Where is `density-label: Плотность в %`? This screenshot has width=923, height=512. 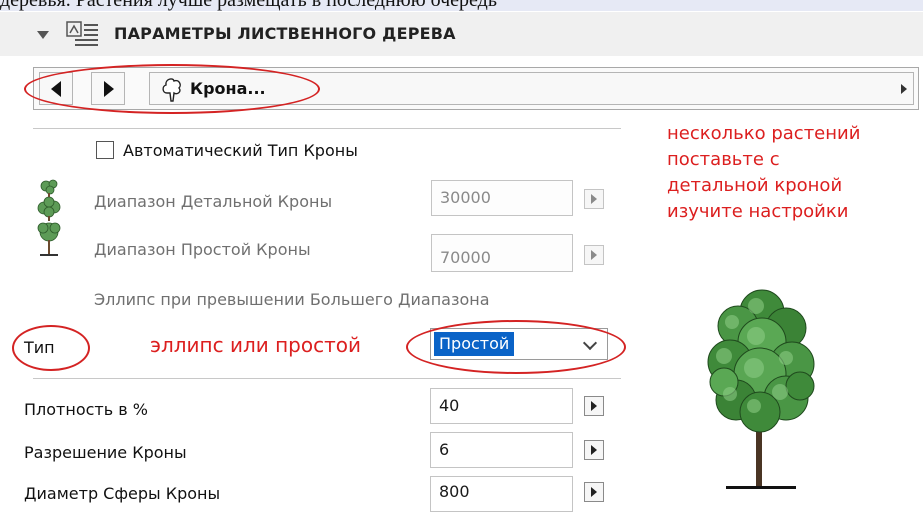
density-label: Плотность в % is located at coordinates (86, 409).